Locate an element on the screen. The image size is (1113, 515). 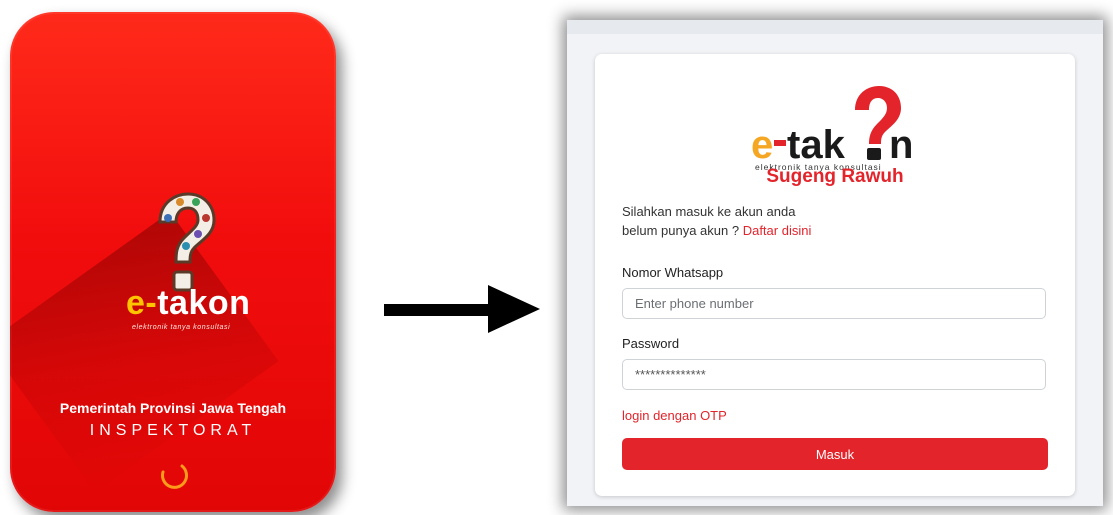
phone-input is located at coordinates (834, 303).